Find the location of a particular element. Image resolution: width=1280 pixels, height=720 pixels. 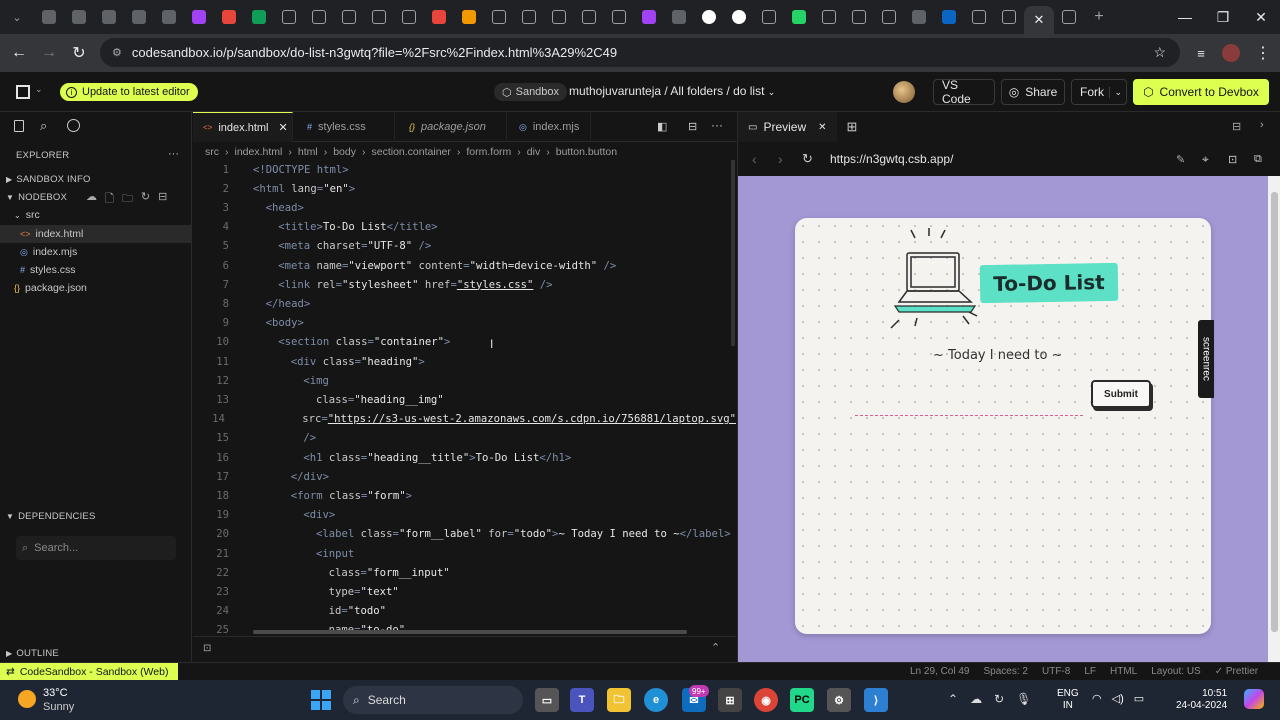

code-line: 15 /> is located at coordinates (464, 438).